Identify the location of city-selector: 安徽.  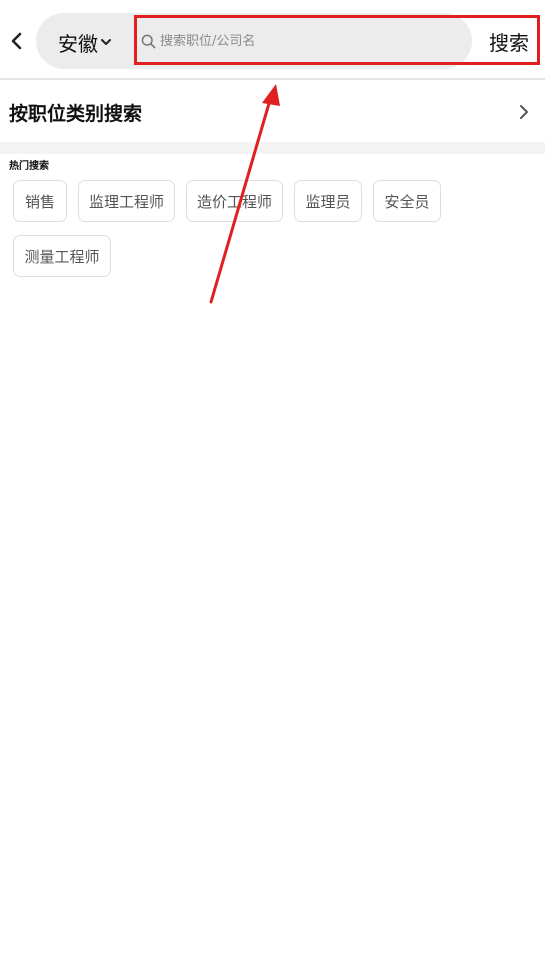
(84, 42).